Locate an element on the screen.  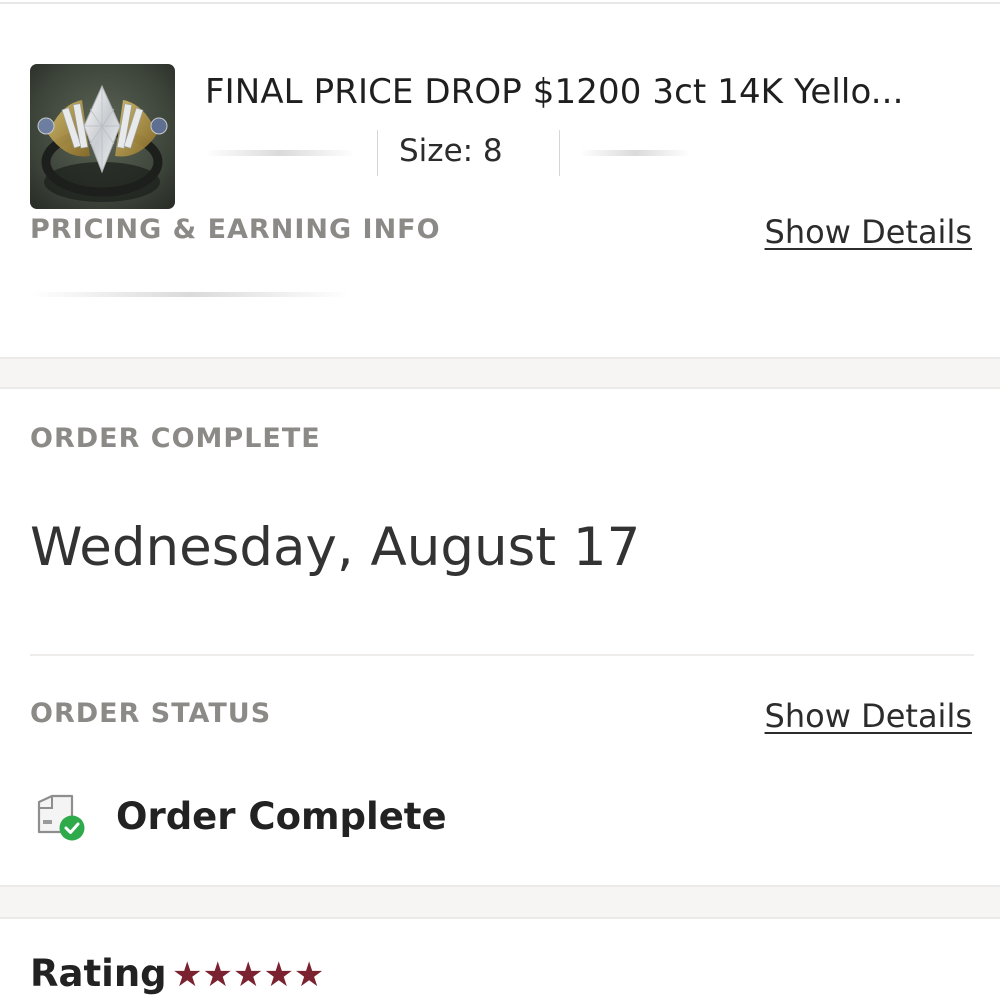
order-complete-section-label: ORDER COMPLETE is located at coordinates (175, 438).